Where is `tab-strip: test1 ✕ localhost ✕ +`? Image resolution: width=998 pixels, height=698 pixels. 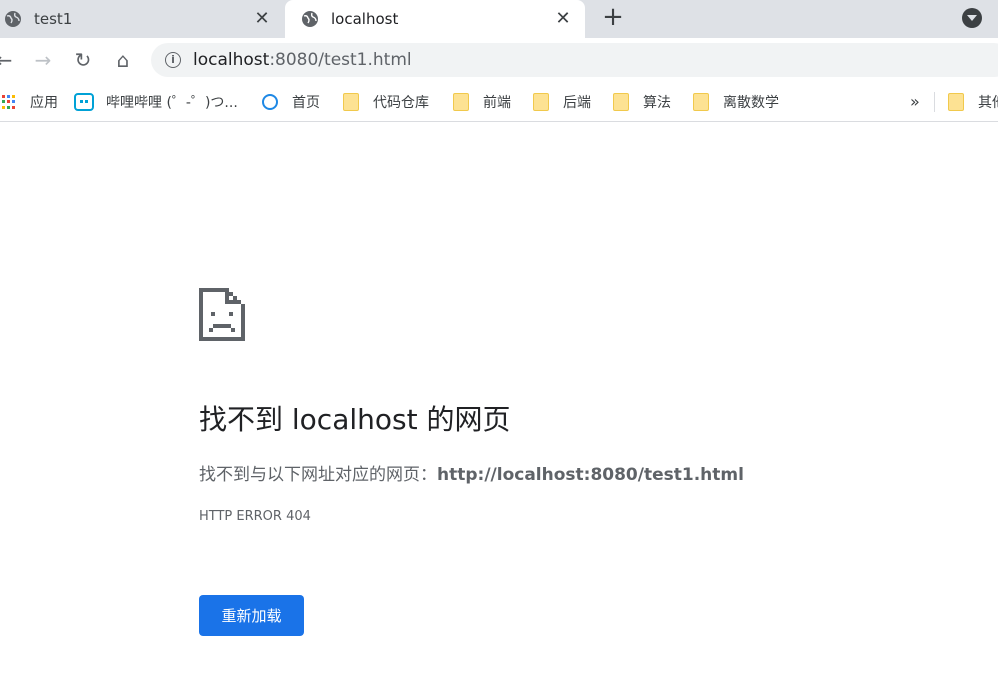 tab-strip: test1 ✕ localhost ✕ + is located at coordinates (499, 19).